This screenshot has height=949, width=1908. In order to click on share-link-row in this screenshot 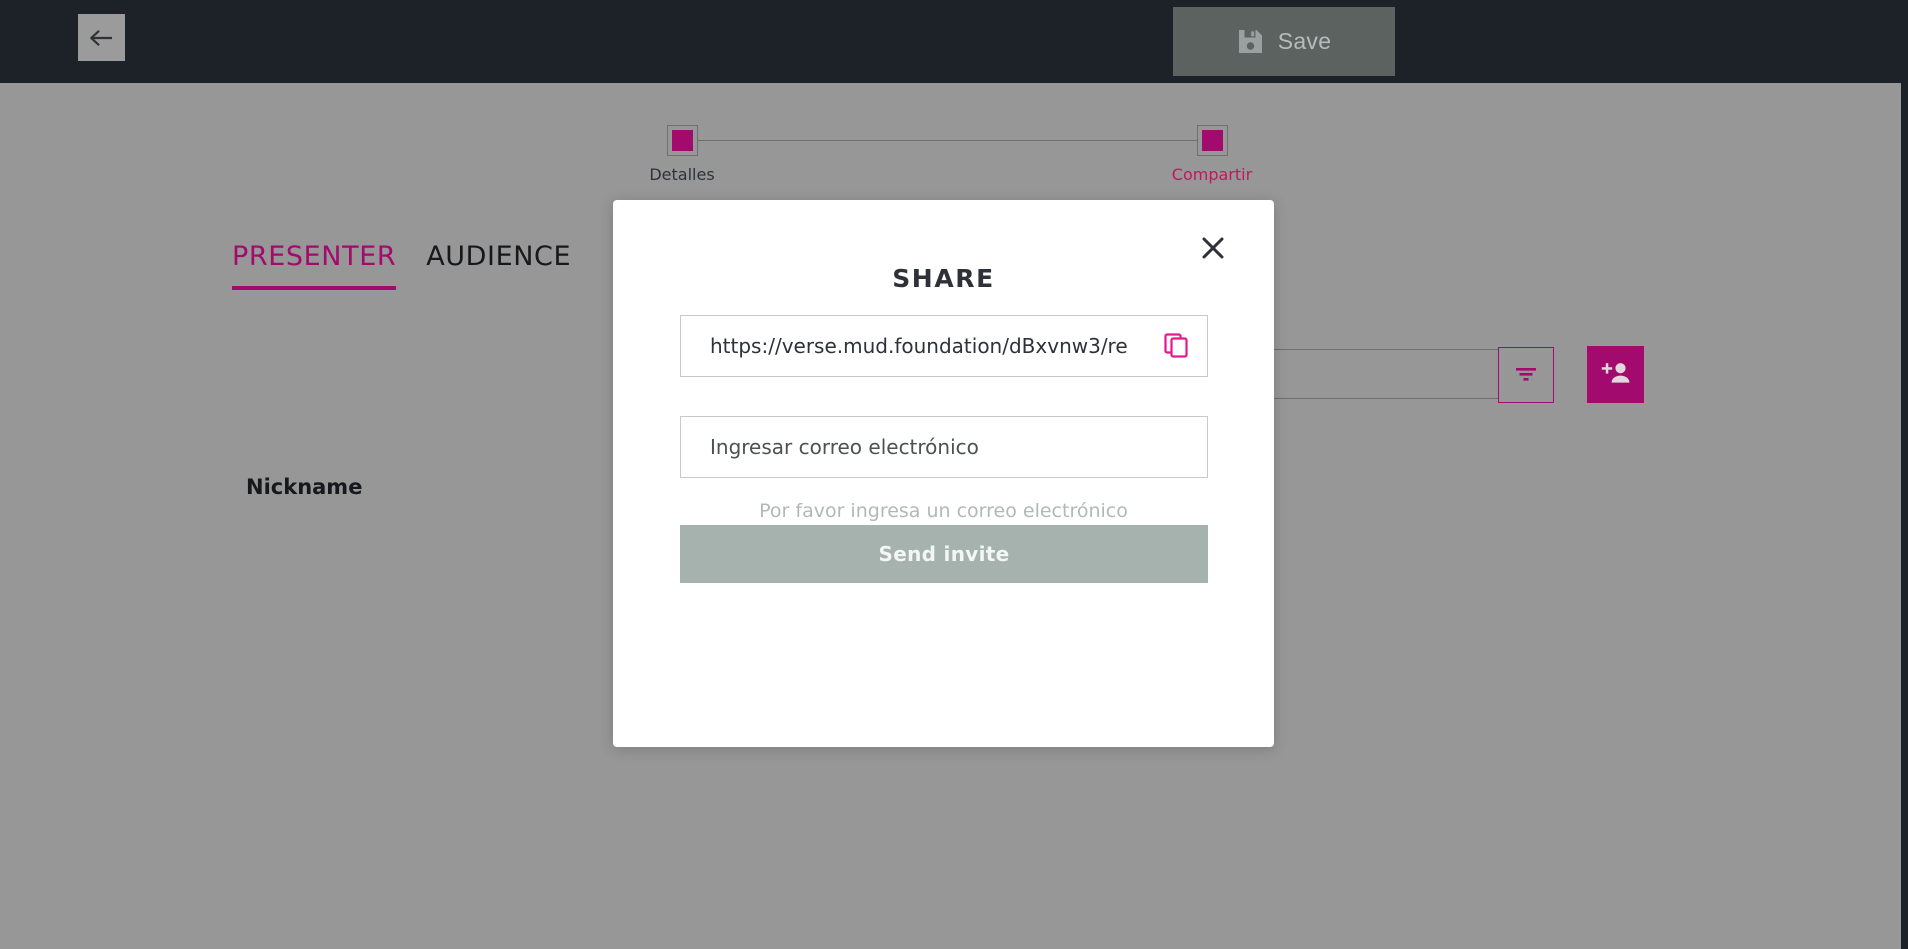, I will do `click(944, 346)`.